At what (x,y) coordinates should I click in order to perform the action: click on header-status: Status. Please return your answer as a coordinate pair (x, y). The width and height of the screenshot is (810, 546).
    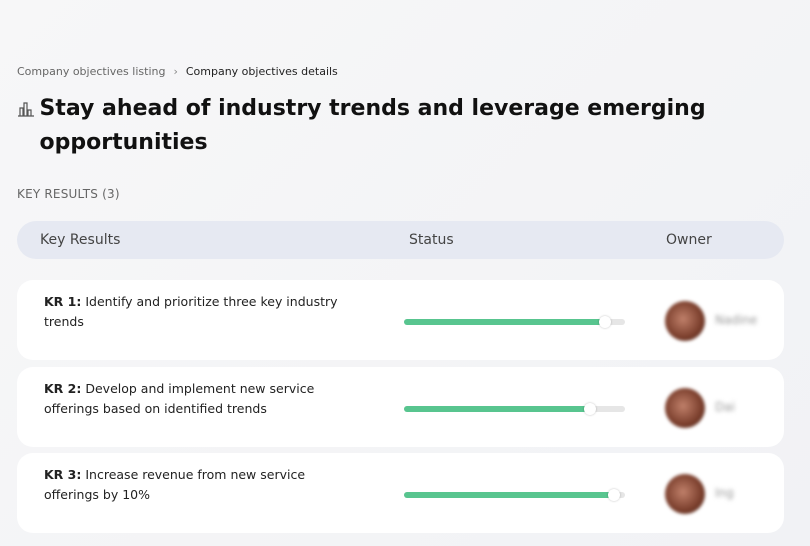
    Looking at the image, I should click on (431, 240).